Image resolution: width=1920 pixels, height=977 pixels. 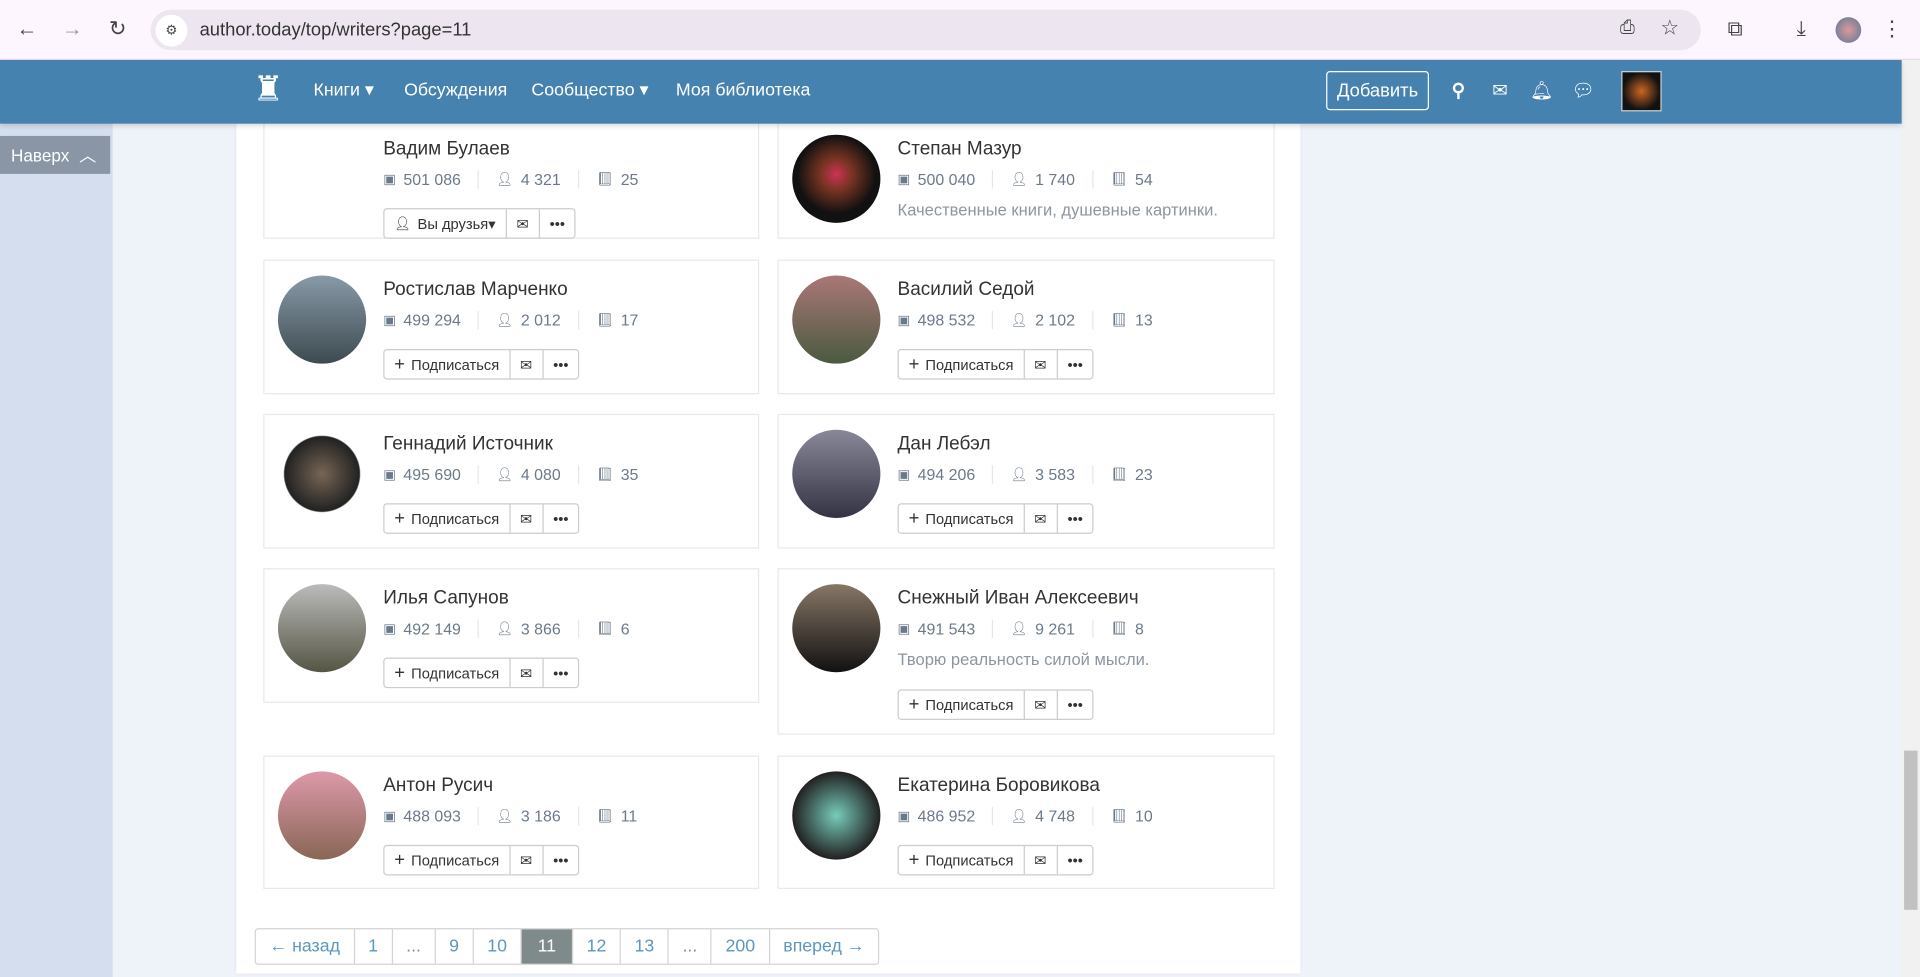 What do you see at coordinates (438, 786) in the screenshot?
I see `writer-name: Антон Русич` at bounding box center [438, 786].